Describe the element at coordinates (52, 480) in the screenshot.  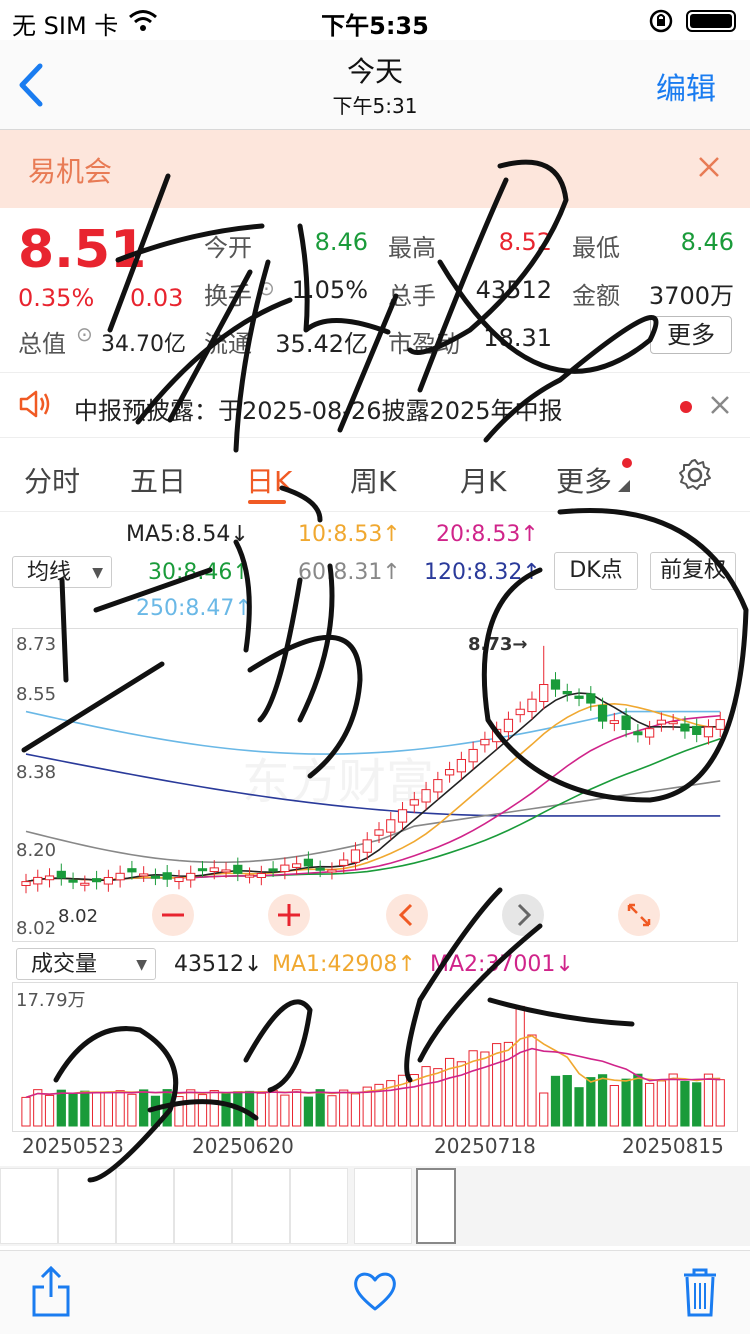
I see `tab-intraday: 分时` at that location.